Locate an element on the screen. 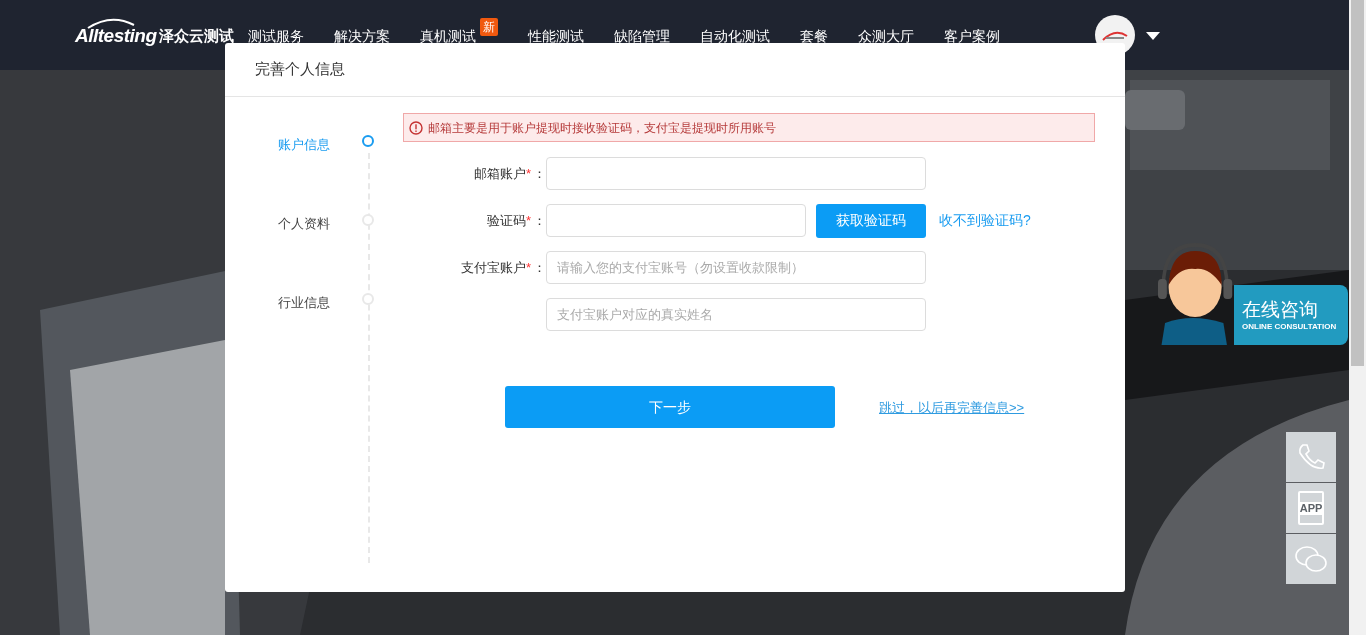 This screenshot has height=635, width=1366. logo-name: 泽众云测试 is located at coordinates (196, 36).